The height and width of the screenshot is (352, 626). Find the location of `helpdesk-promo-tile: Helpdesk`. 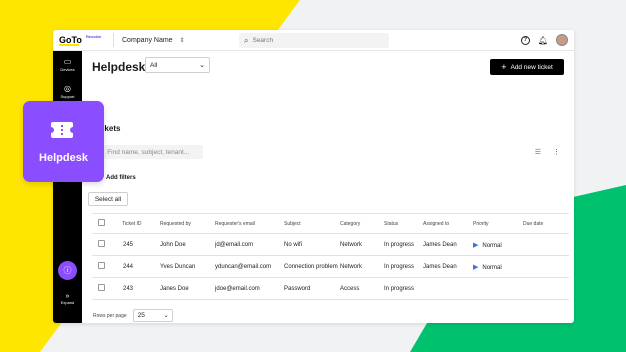

helpdesk-promo-tile: Helpdesk is located at coordinates (63, 141).